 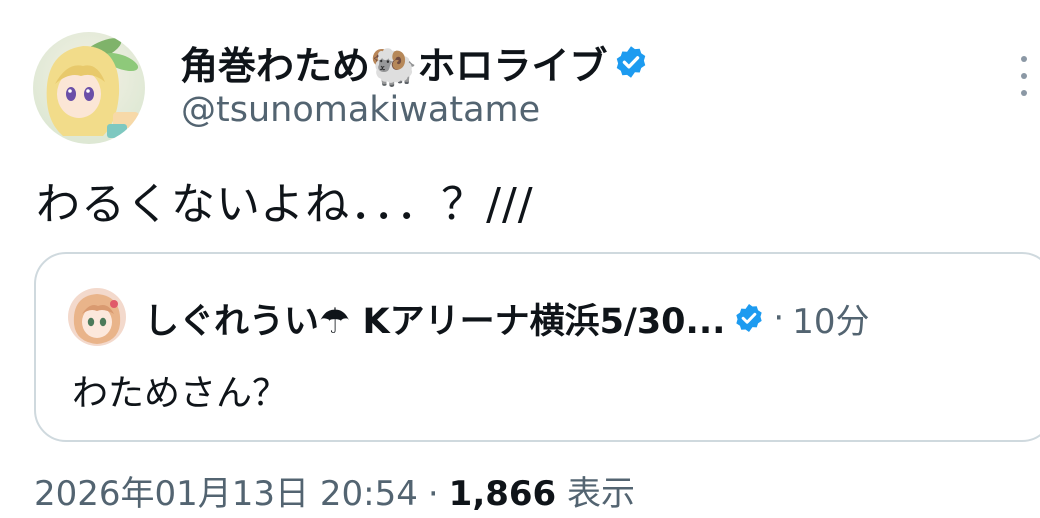 What do you see at coordinates (180, 393) in the screenshot?
I see `quote-text: わためさん？` at bounding box center [180, 393].